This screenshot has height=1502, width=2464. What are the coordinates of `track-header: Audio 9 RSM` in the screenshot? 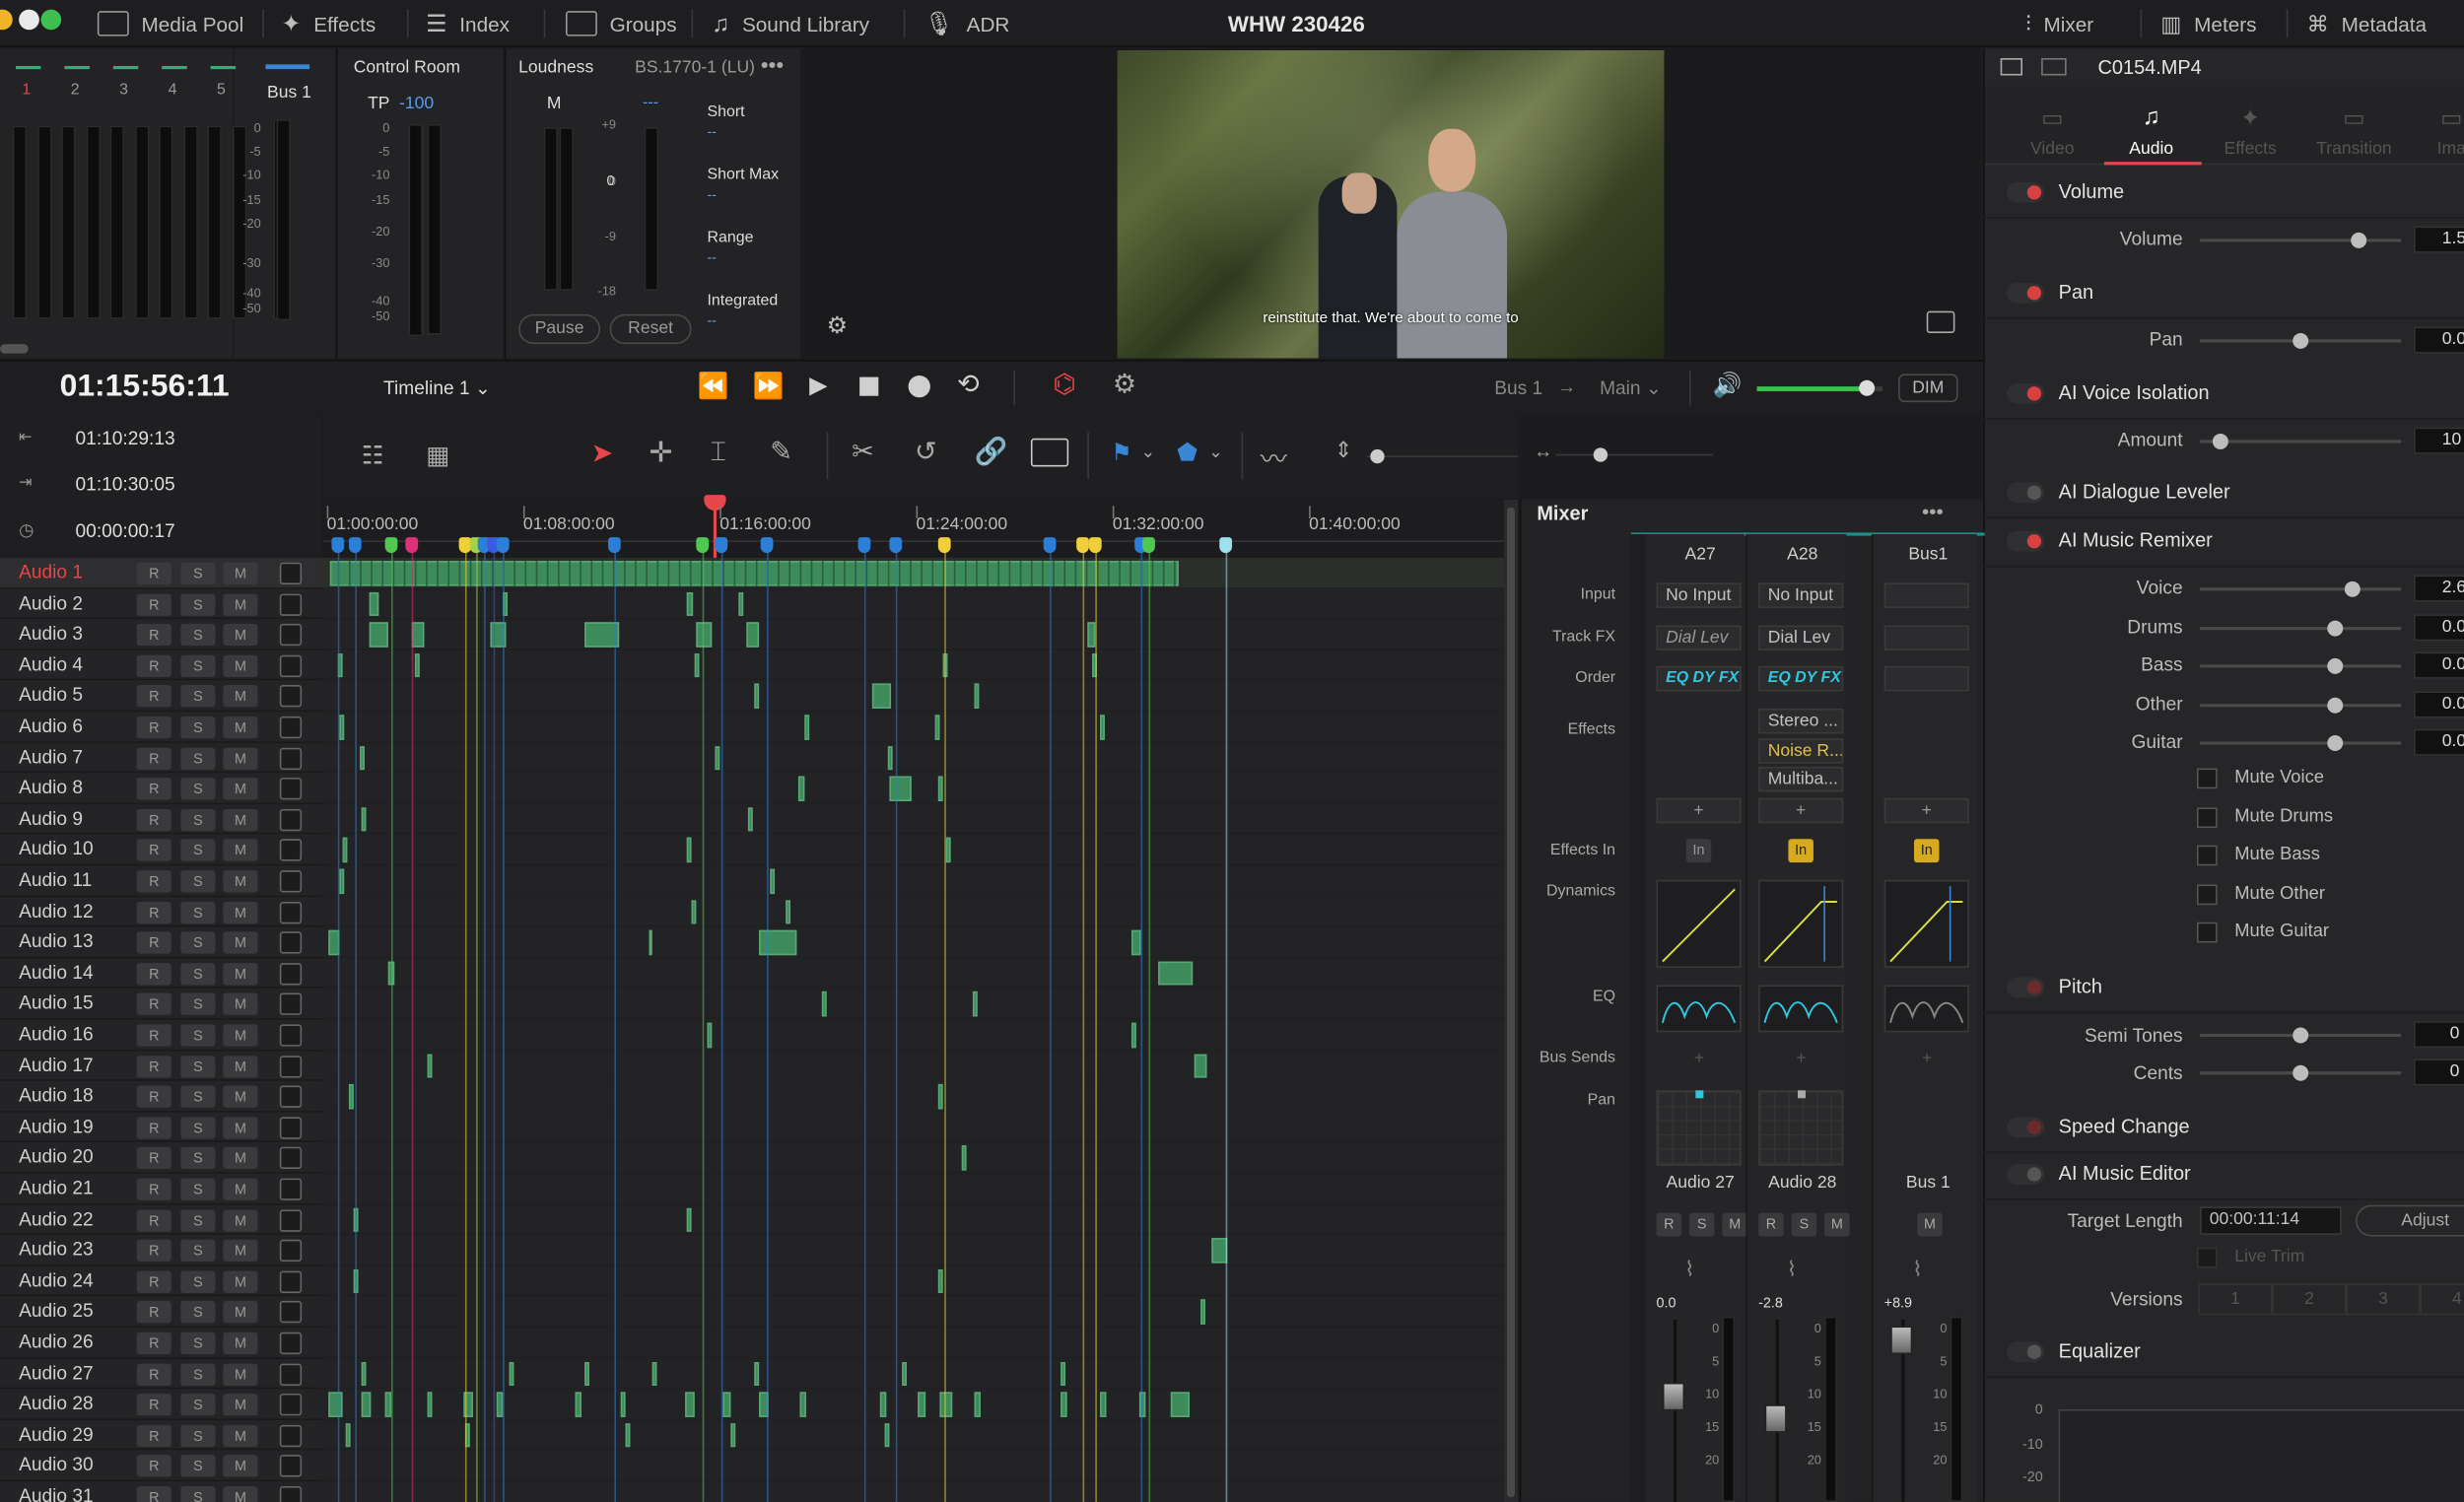 It's located at (161, 819).